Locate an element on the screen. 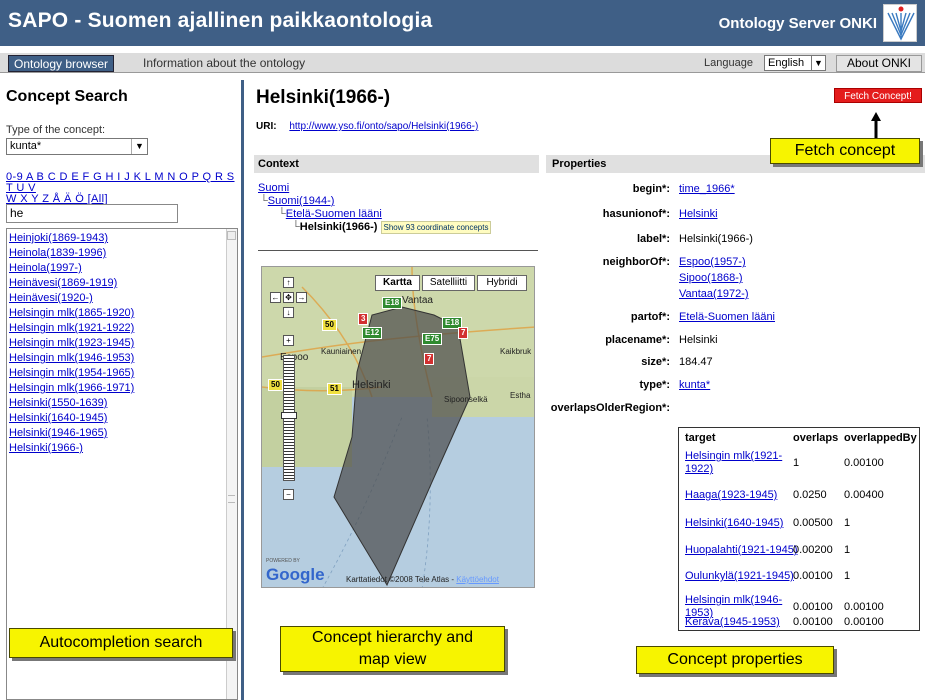  google-logo: Google is located at coordinates (295, 575).